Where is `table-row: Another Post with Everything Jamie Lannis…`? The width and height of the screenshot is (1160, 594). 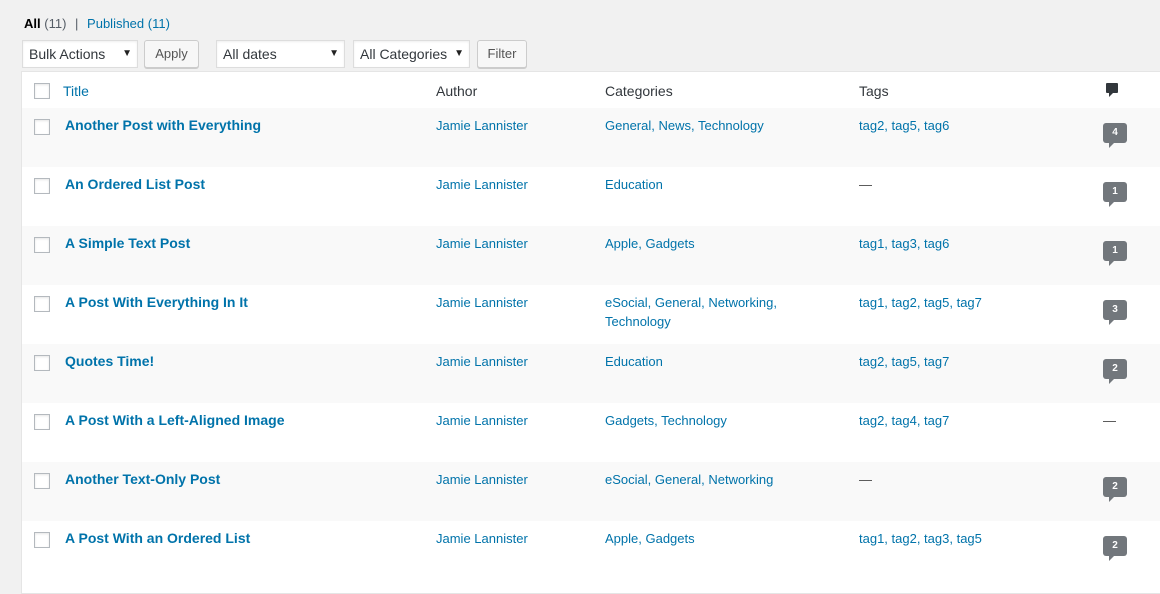 table-row: Another Post with Everything Jamie Lannis… is located at coordinates (591, 137).